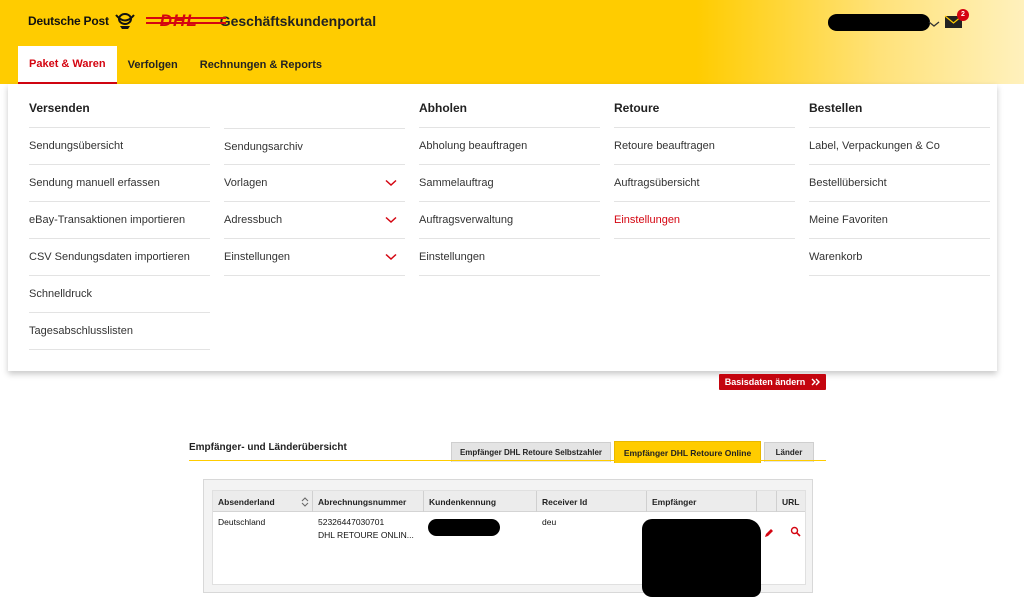  Describe the element at coordinates (664, 146) in the screenshot. I see `menu-item-label: Retoure beauftragen` at that location.